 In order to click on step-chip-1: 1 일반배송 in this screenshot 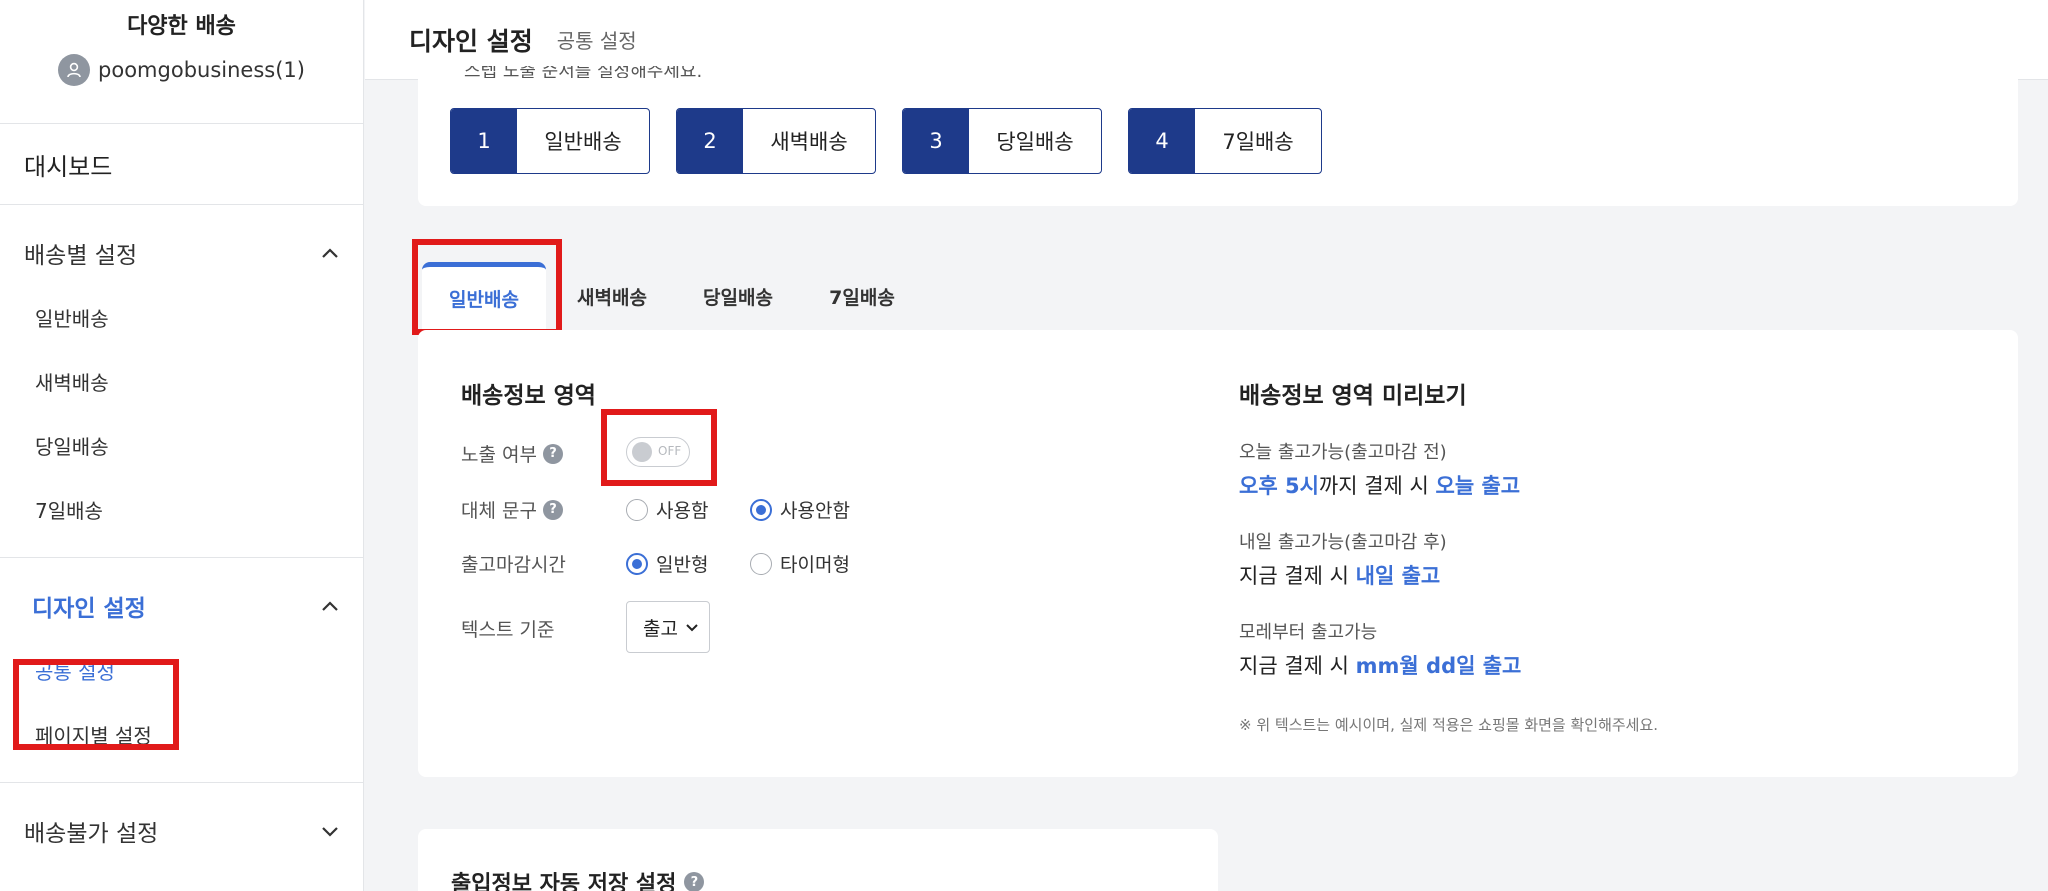, I will do `click(550, 141)`.